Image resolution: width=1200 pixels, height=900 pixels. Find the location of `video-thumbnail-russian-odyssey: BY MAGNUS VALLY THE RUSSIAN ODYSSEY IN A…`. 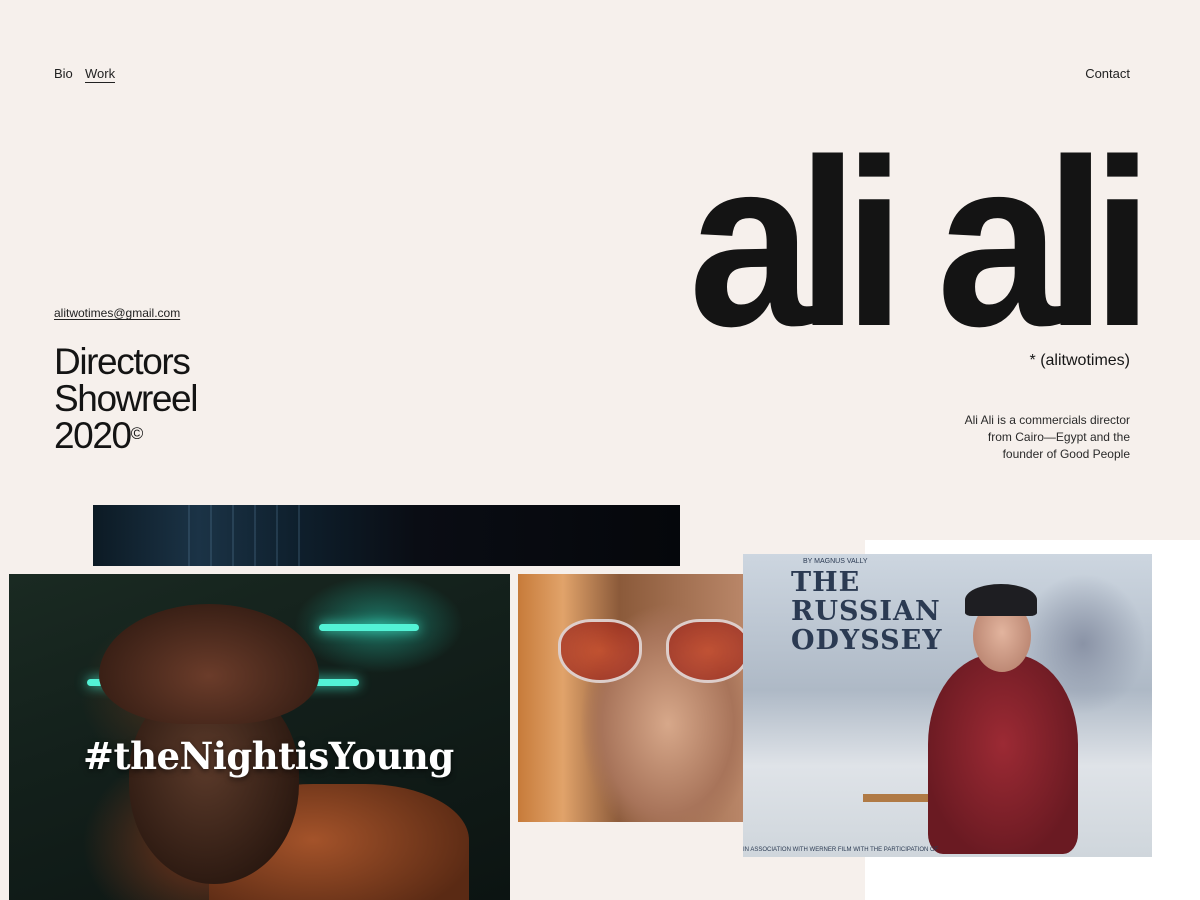

video-thumbnail-russian-odyssey: BY MAGNUS VALLY THE RUSSIAN ODYSSEY IN A… is located at coordinates (947, 705).